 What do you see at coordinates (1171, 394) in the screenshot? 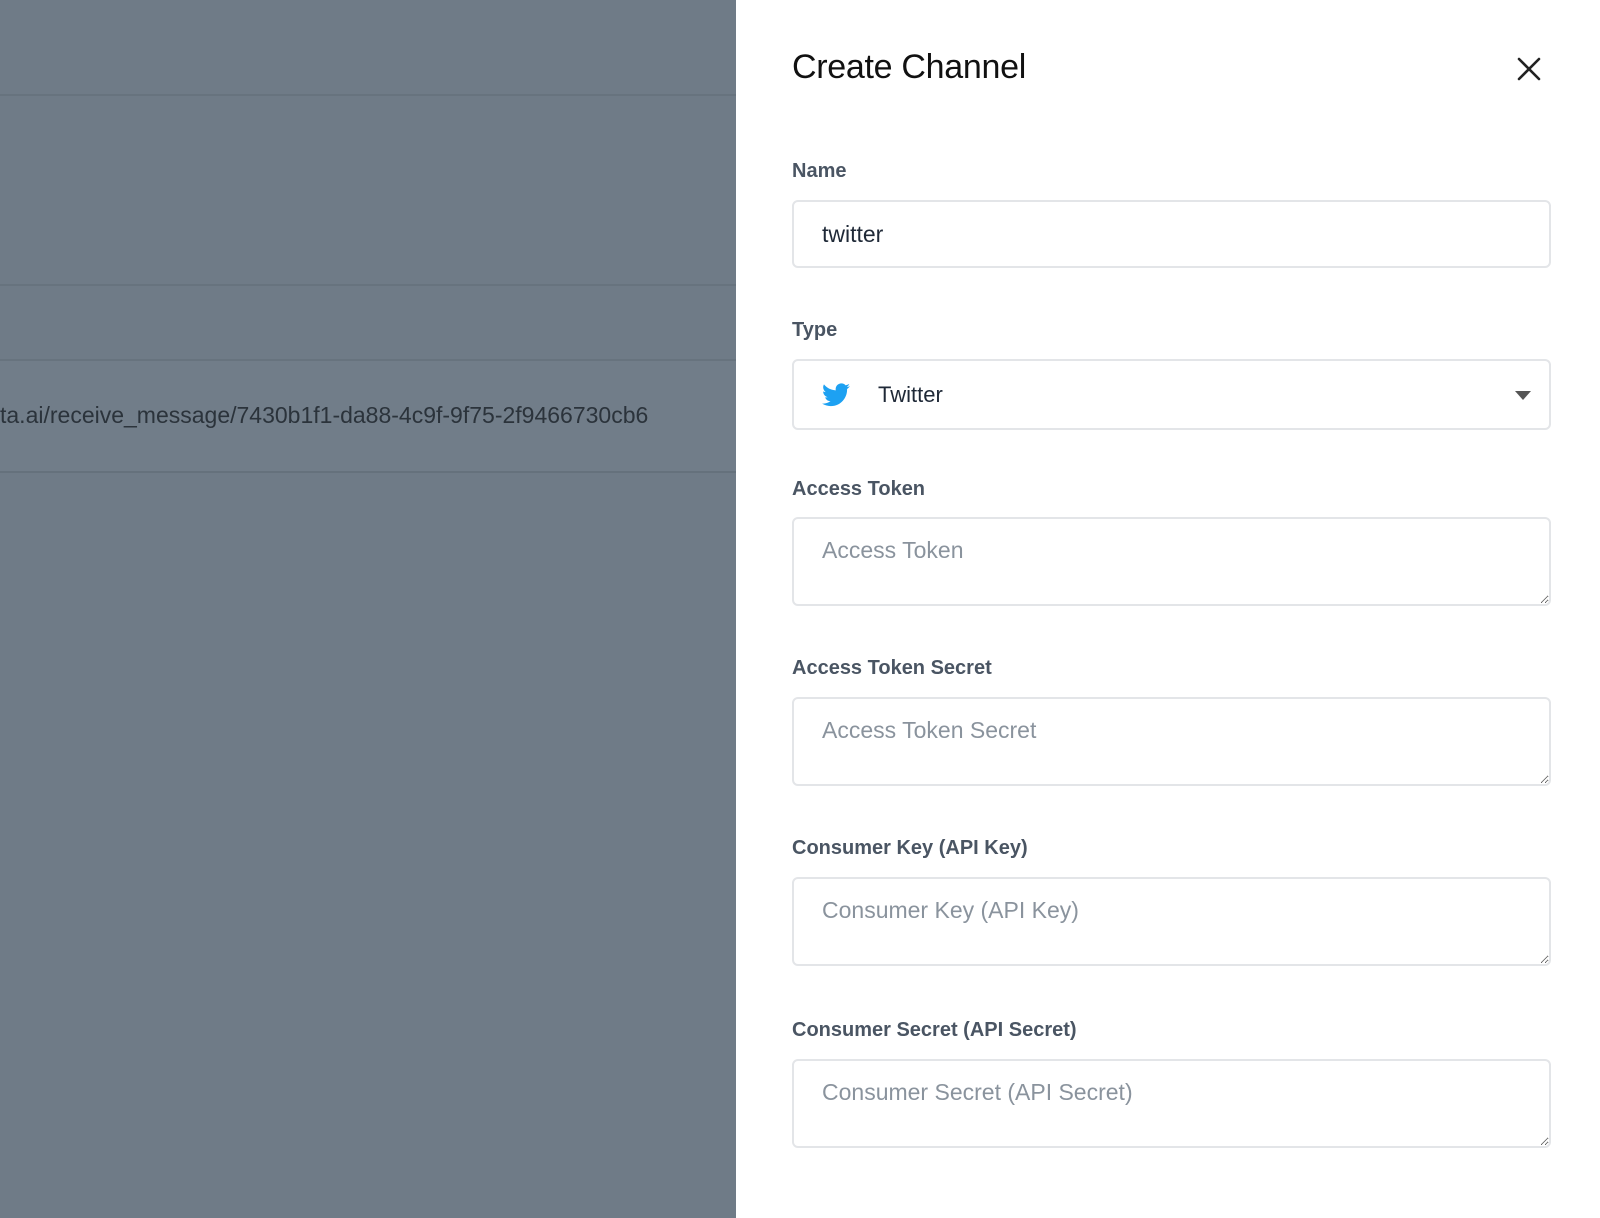
I see `type-select: Twitter` at bounding box center [1171, 394].